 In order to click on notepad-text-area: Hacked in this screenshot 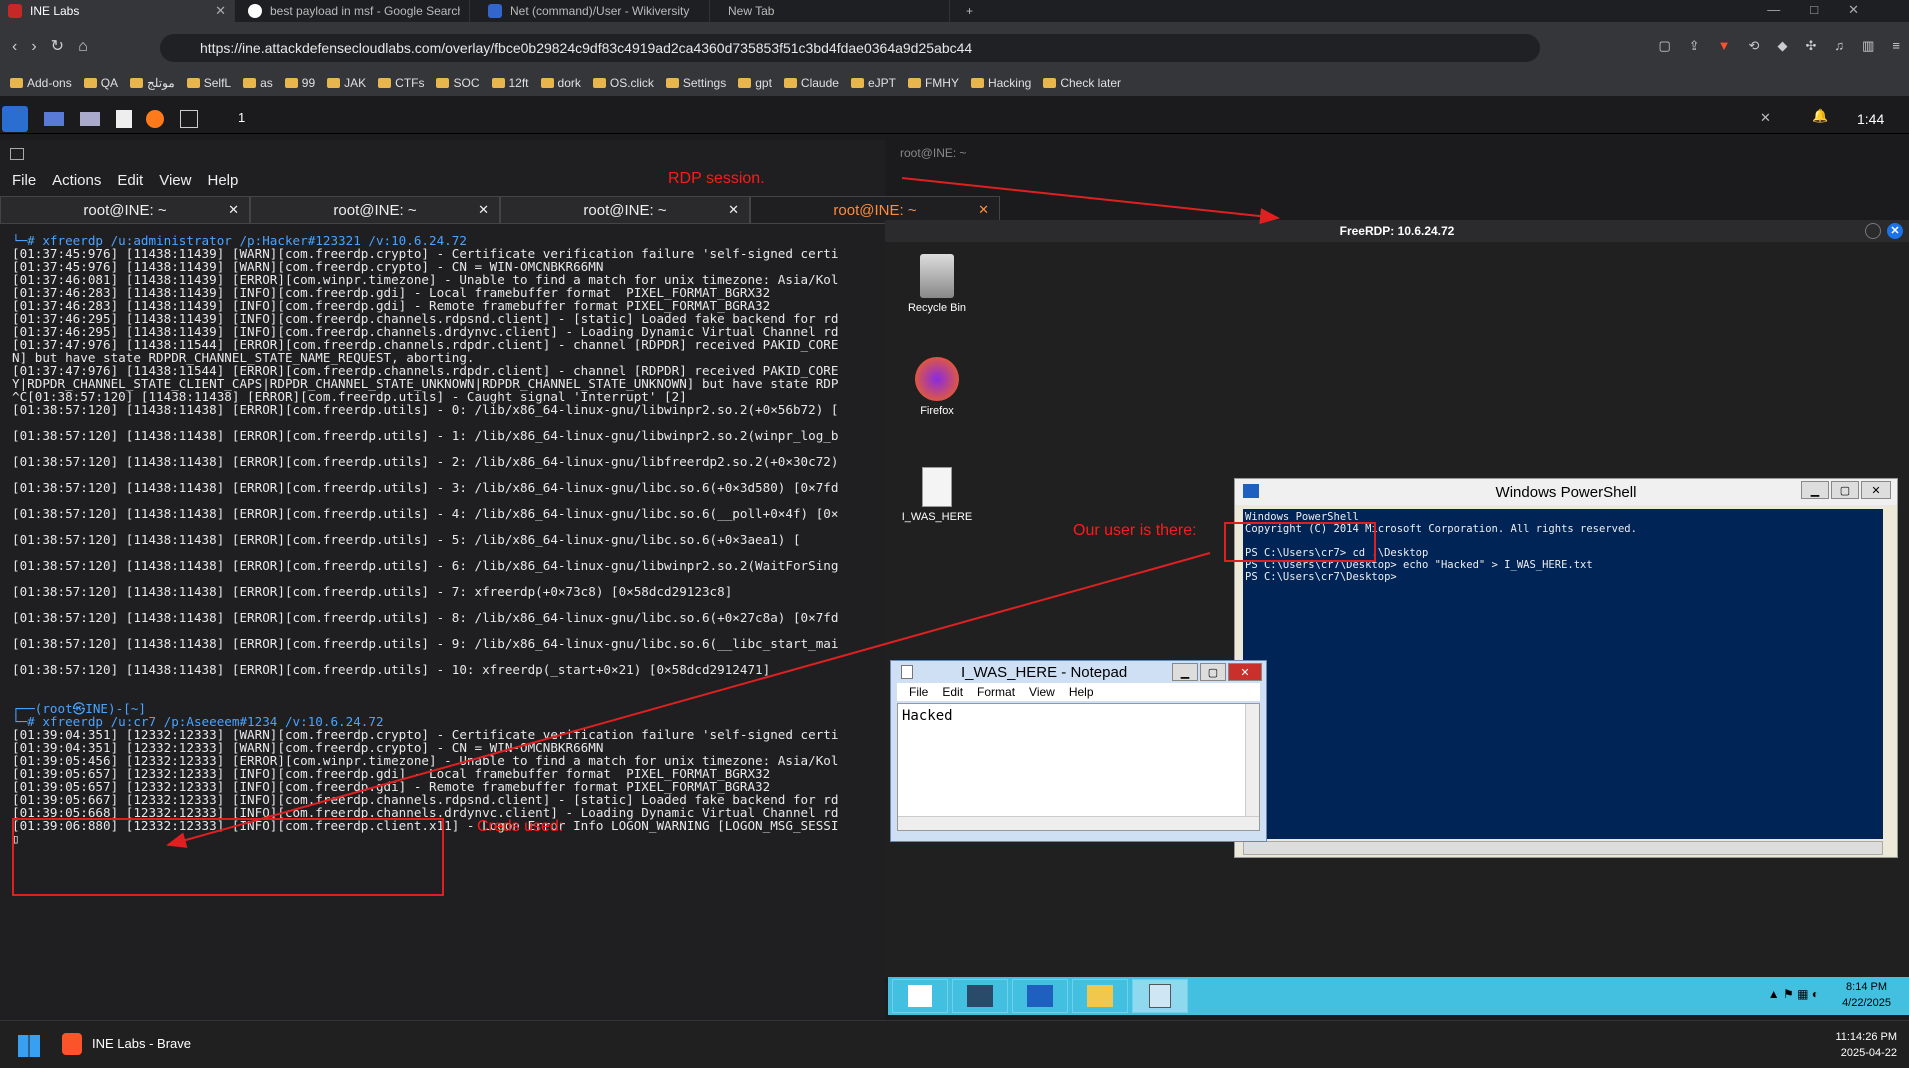, I will do `click(1078, 767)`.